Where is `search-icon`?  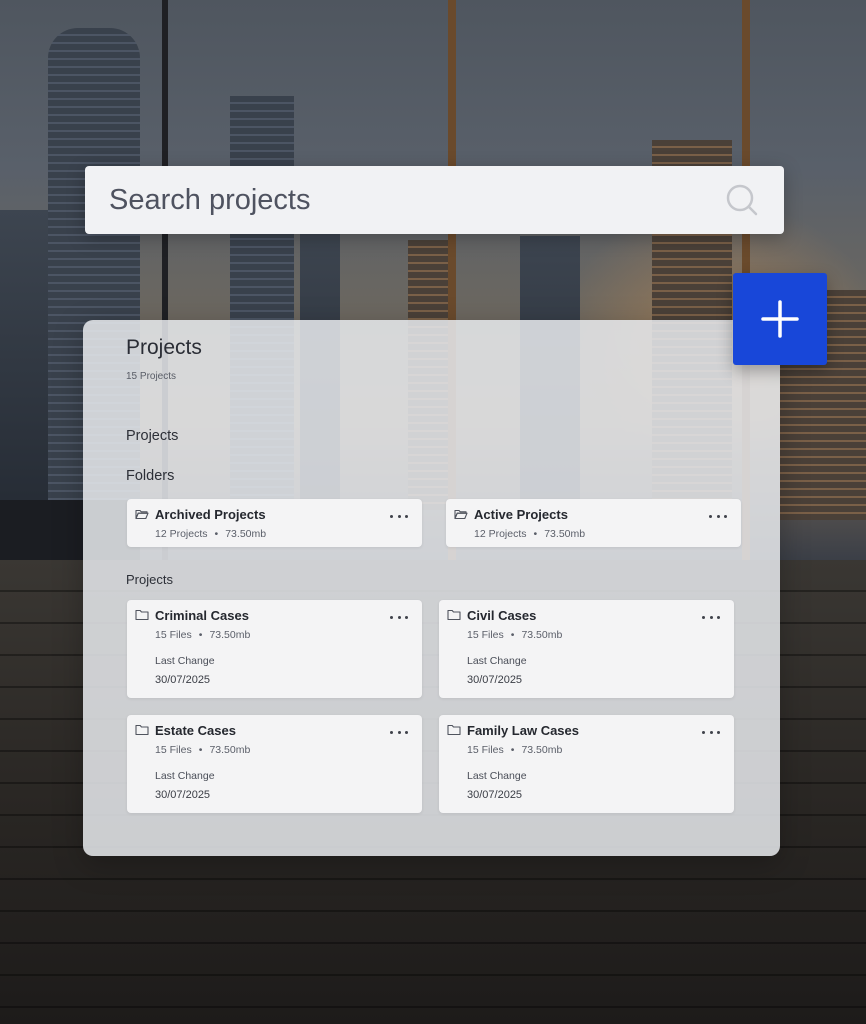 search-icon is located at coordinates (742, 200).